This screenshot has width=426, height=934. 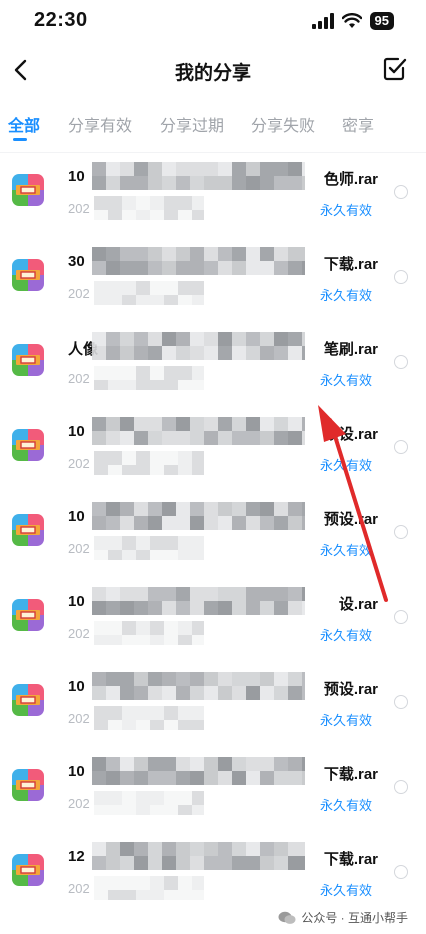 I want to click on tab-share-valid: 分享有效, so click(x=100, y=124).